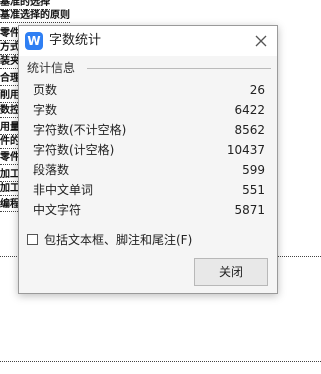 This screenshot has height=374, width=321. I want to click on stat-label: 字符数(不计空格), so click(80, 130).